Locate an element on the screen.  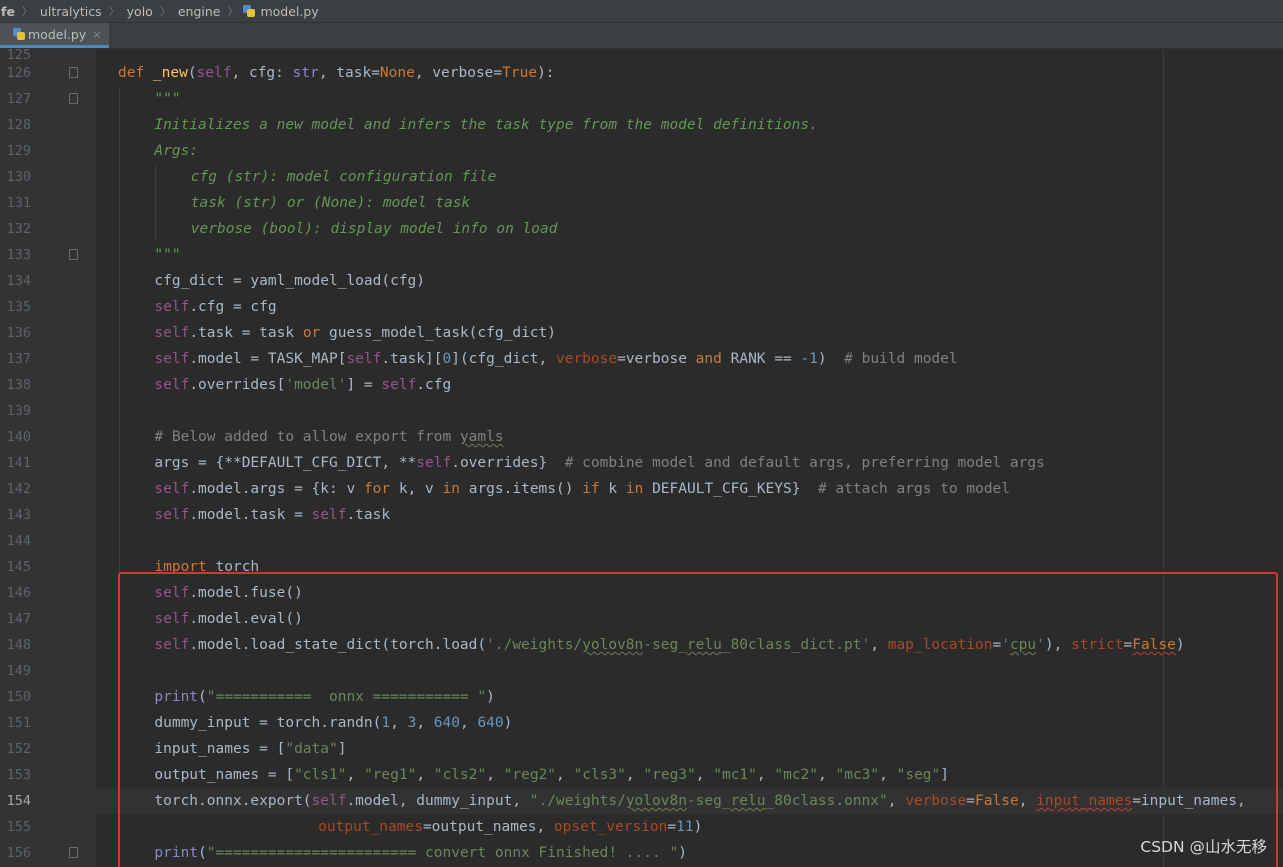
tab-model-py: model.py × is located at coordinates (55, 35).